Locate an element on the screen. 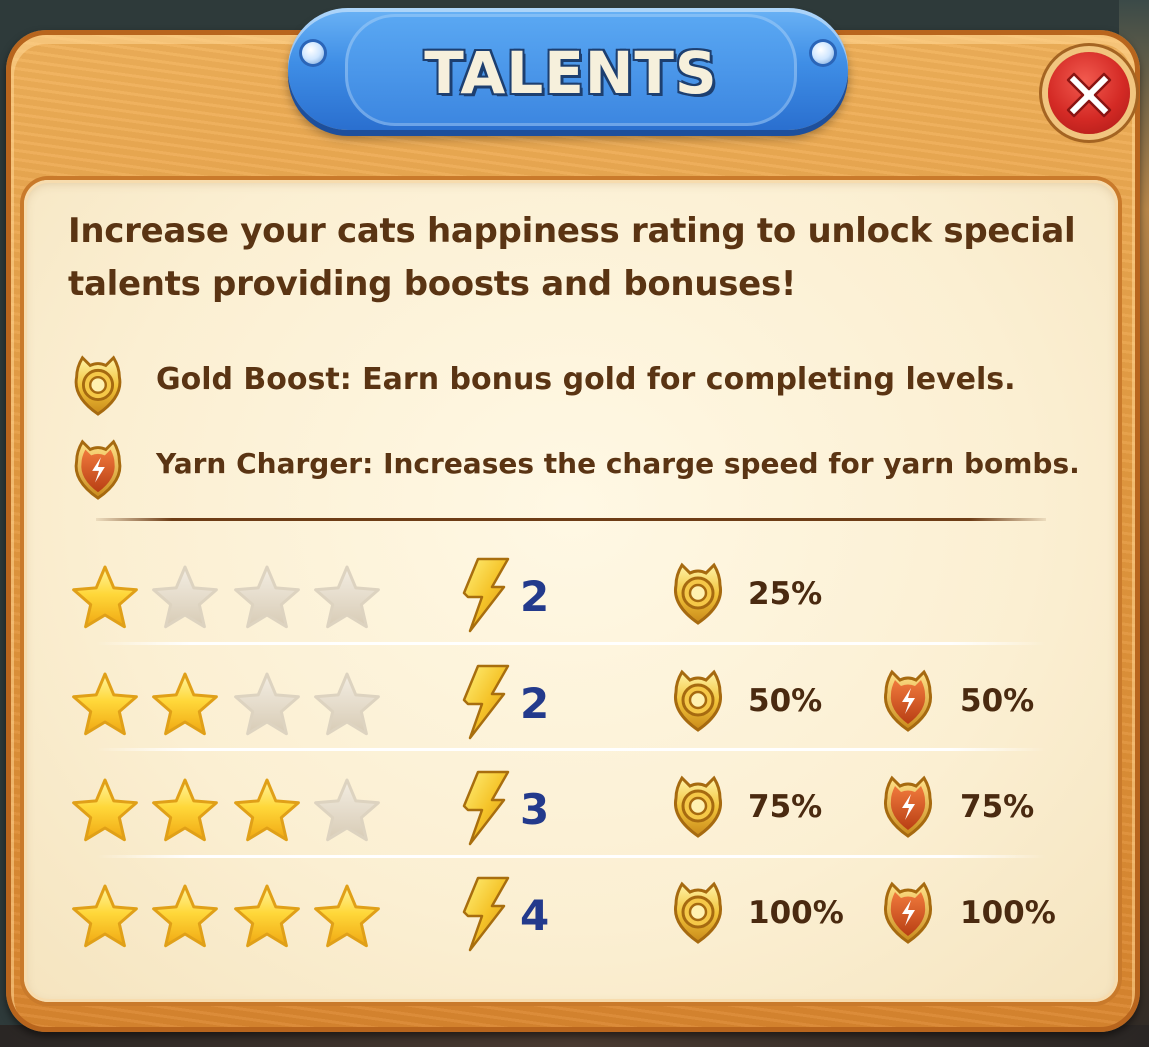 The width and height of the screenshot is (1149, 1047). yarn-charger-percent: 50% is located at coordinates (997, 701).